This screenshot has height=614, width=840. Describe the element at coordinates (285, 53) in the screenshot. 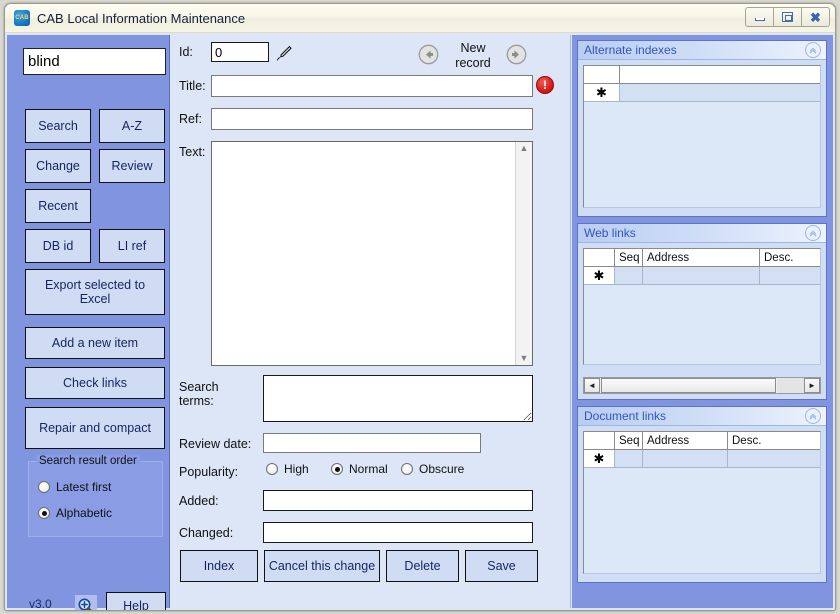

I see `pencil-icon` at that location.